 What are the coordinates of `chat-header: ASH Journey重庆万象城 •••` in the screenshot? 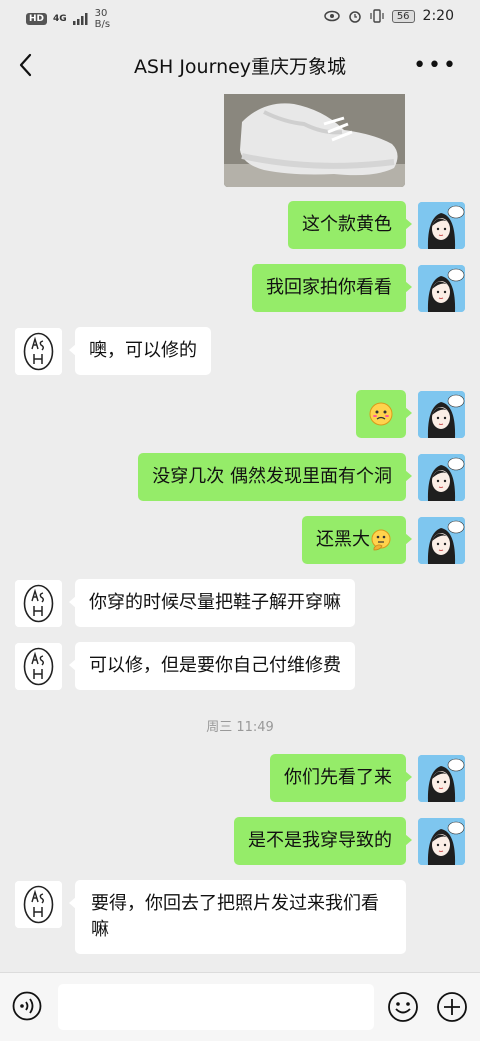 It's located at (240, 65).